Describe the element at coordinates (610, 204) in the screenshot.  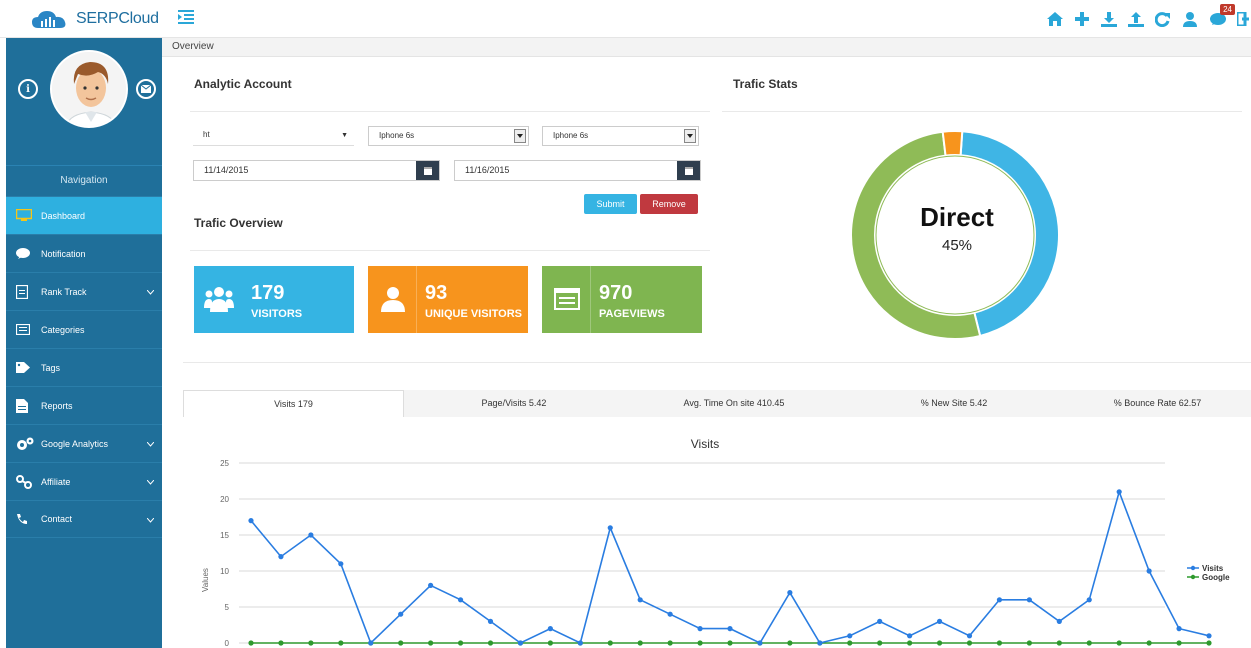
I see `submit-button: Submit` at that location.